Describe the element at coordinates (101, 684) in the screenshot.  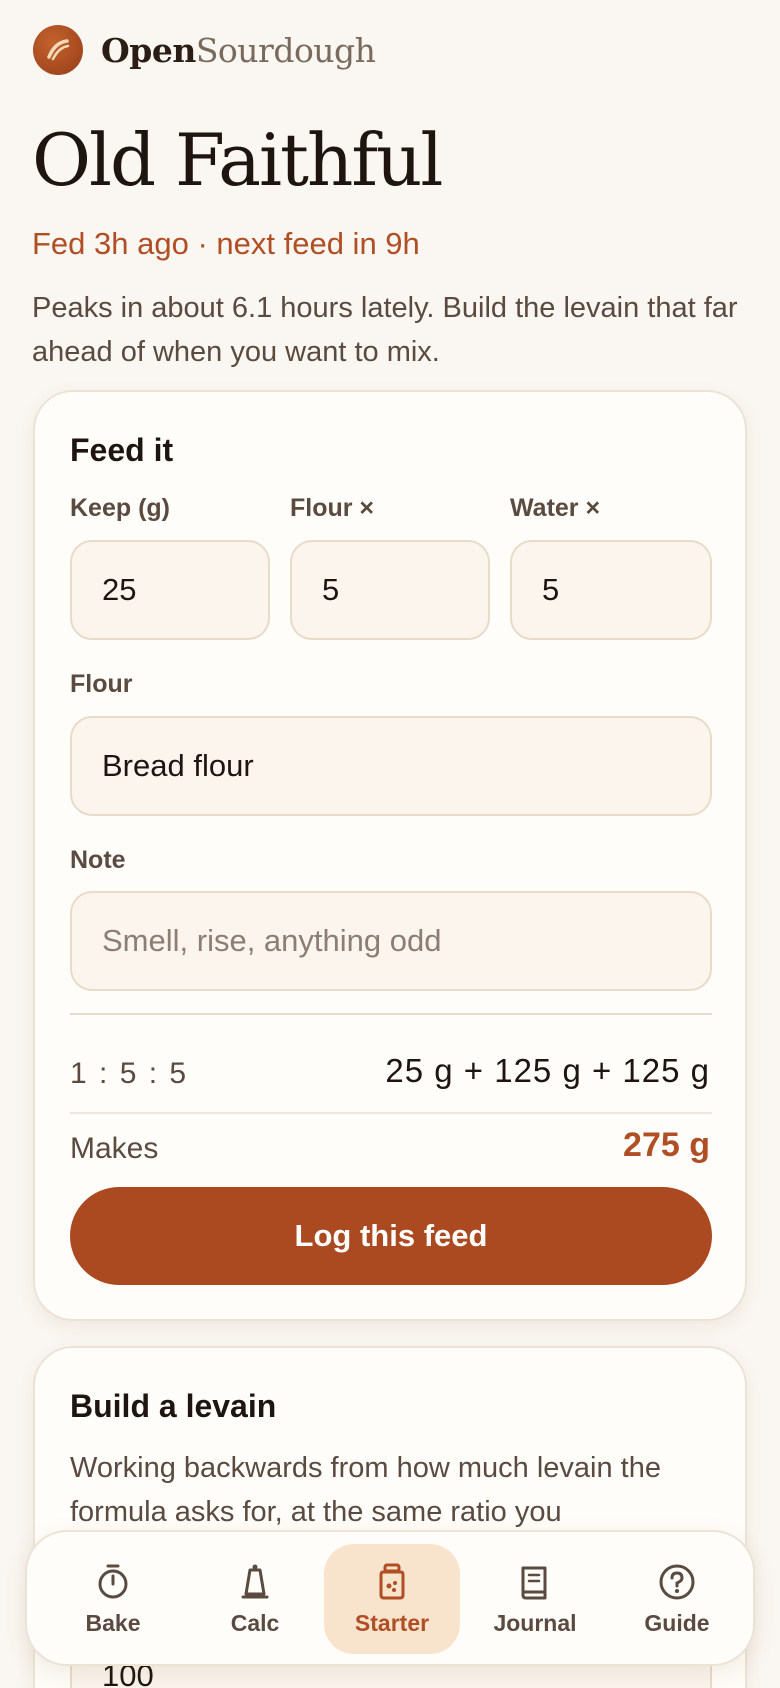
I see `flour-type-label: Flour` at that location.